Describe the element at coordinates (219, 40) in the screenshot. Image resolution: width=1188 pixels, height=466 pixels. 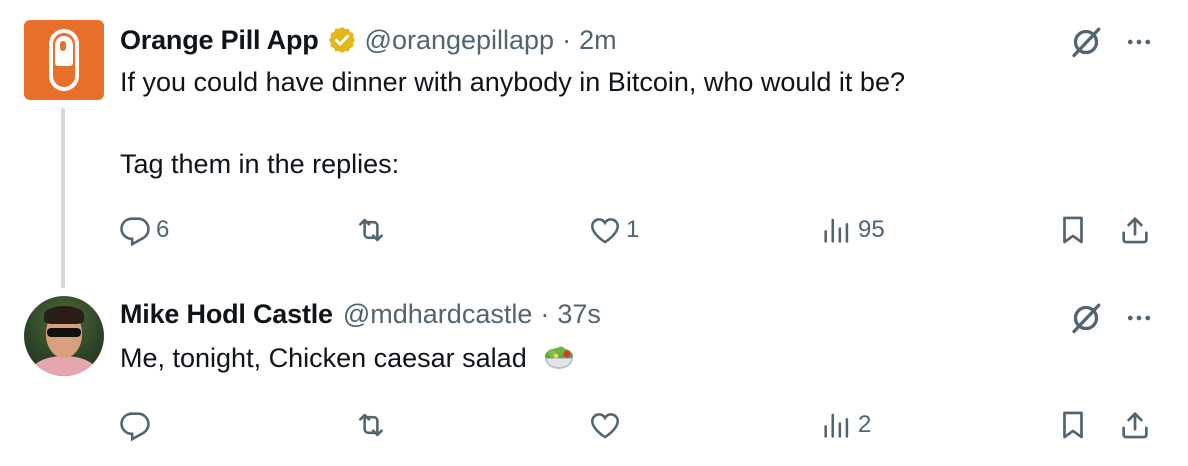
I see `author-name: Orange Pill App` at that location.